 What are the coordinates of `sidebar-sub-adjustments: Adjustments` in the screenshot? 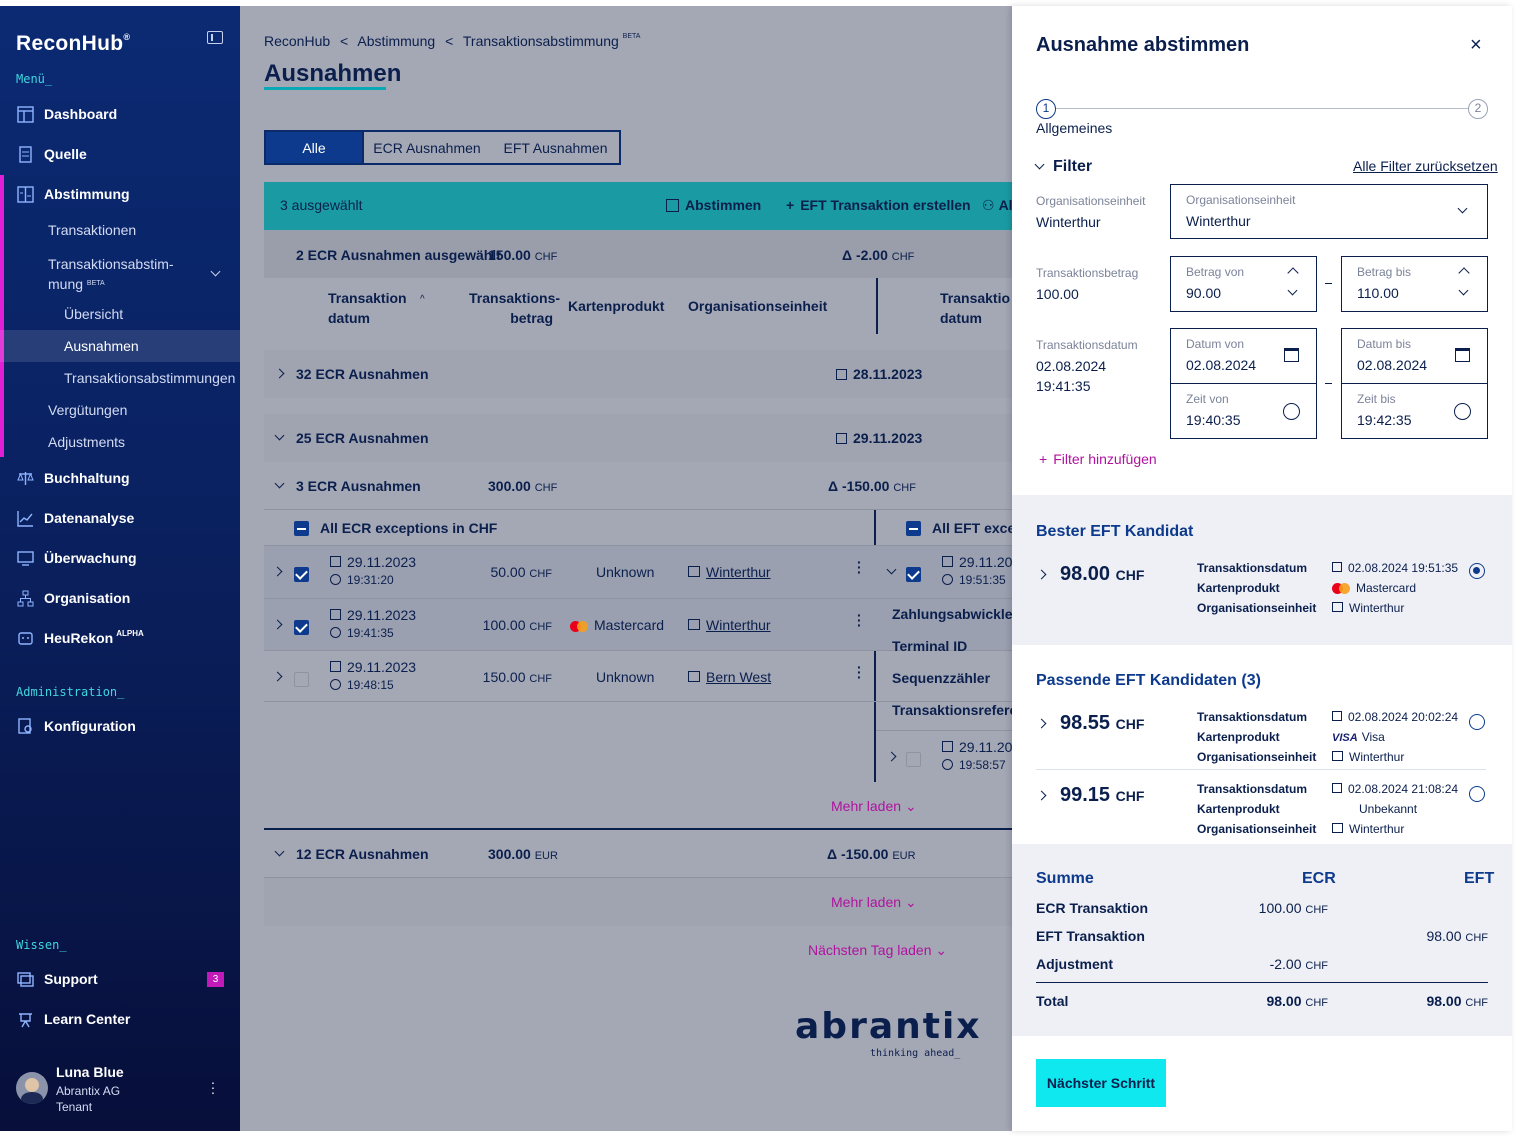 It's located at (86, 442).